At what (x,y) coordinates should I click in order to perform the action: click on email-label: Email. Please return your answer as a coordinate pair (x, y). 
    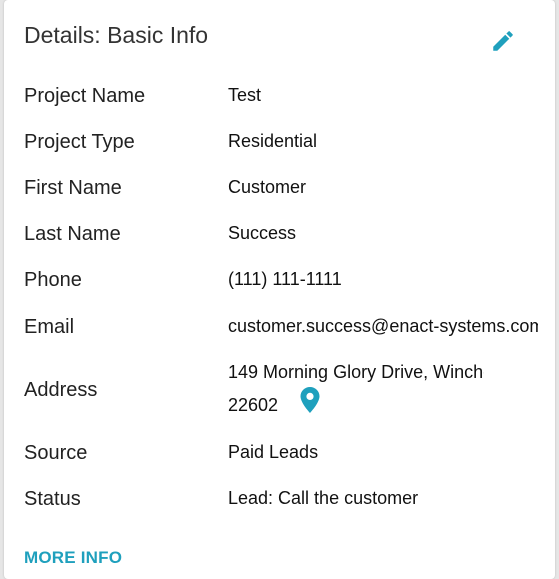
    Looking at the image, I should click on (49, 327).